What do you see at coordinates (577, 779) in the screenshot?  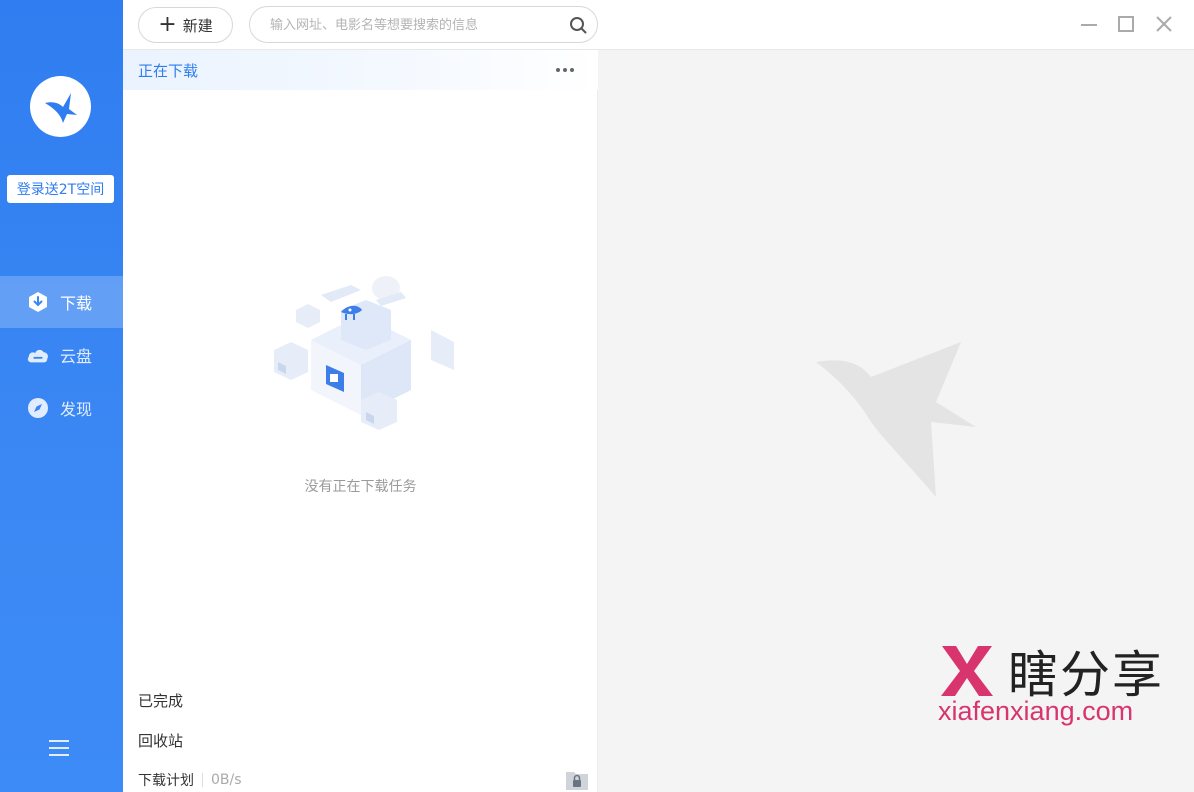 I see `lock-folder-icon` at bounding box center [577, 779].